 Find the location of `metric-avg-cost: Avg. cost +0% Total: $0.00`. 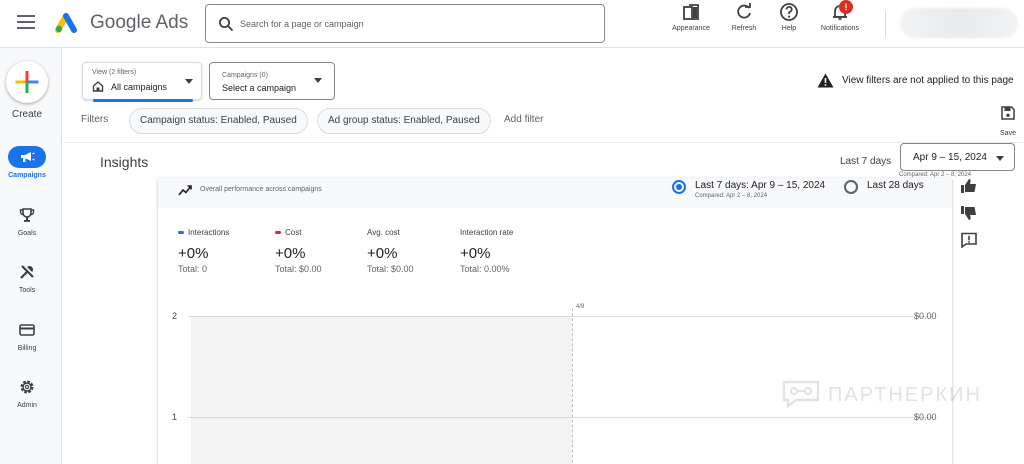

metric-avg-cost: Avg. cost +0% Total: $0.00 is located at coordinates (412, 251).